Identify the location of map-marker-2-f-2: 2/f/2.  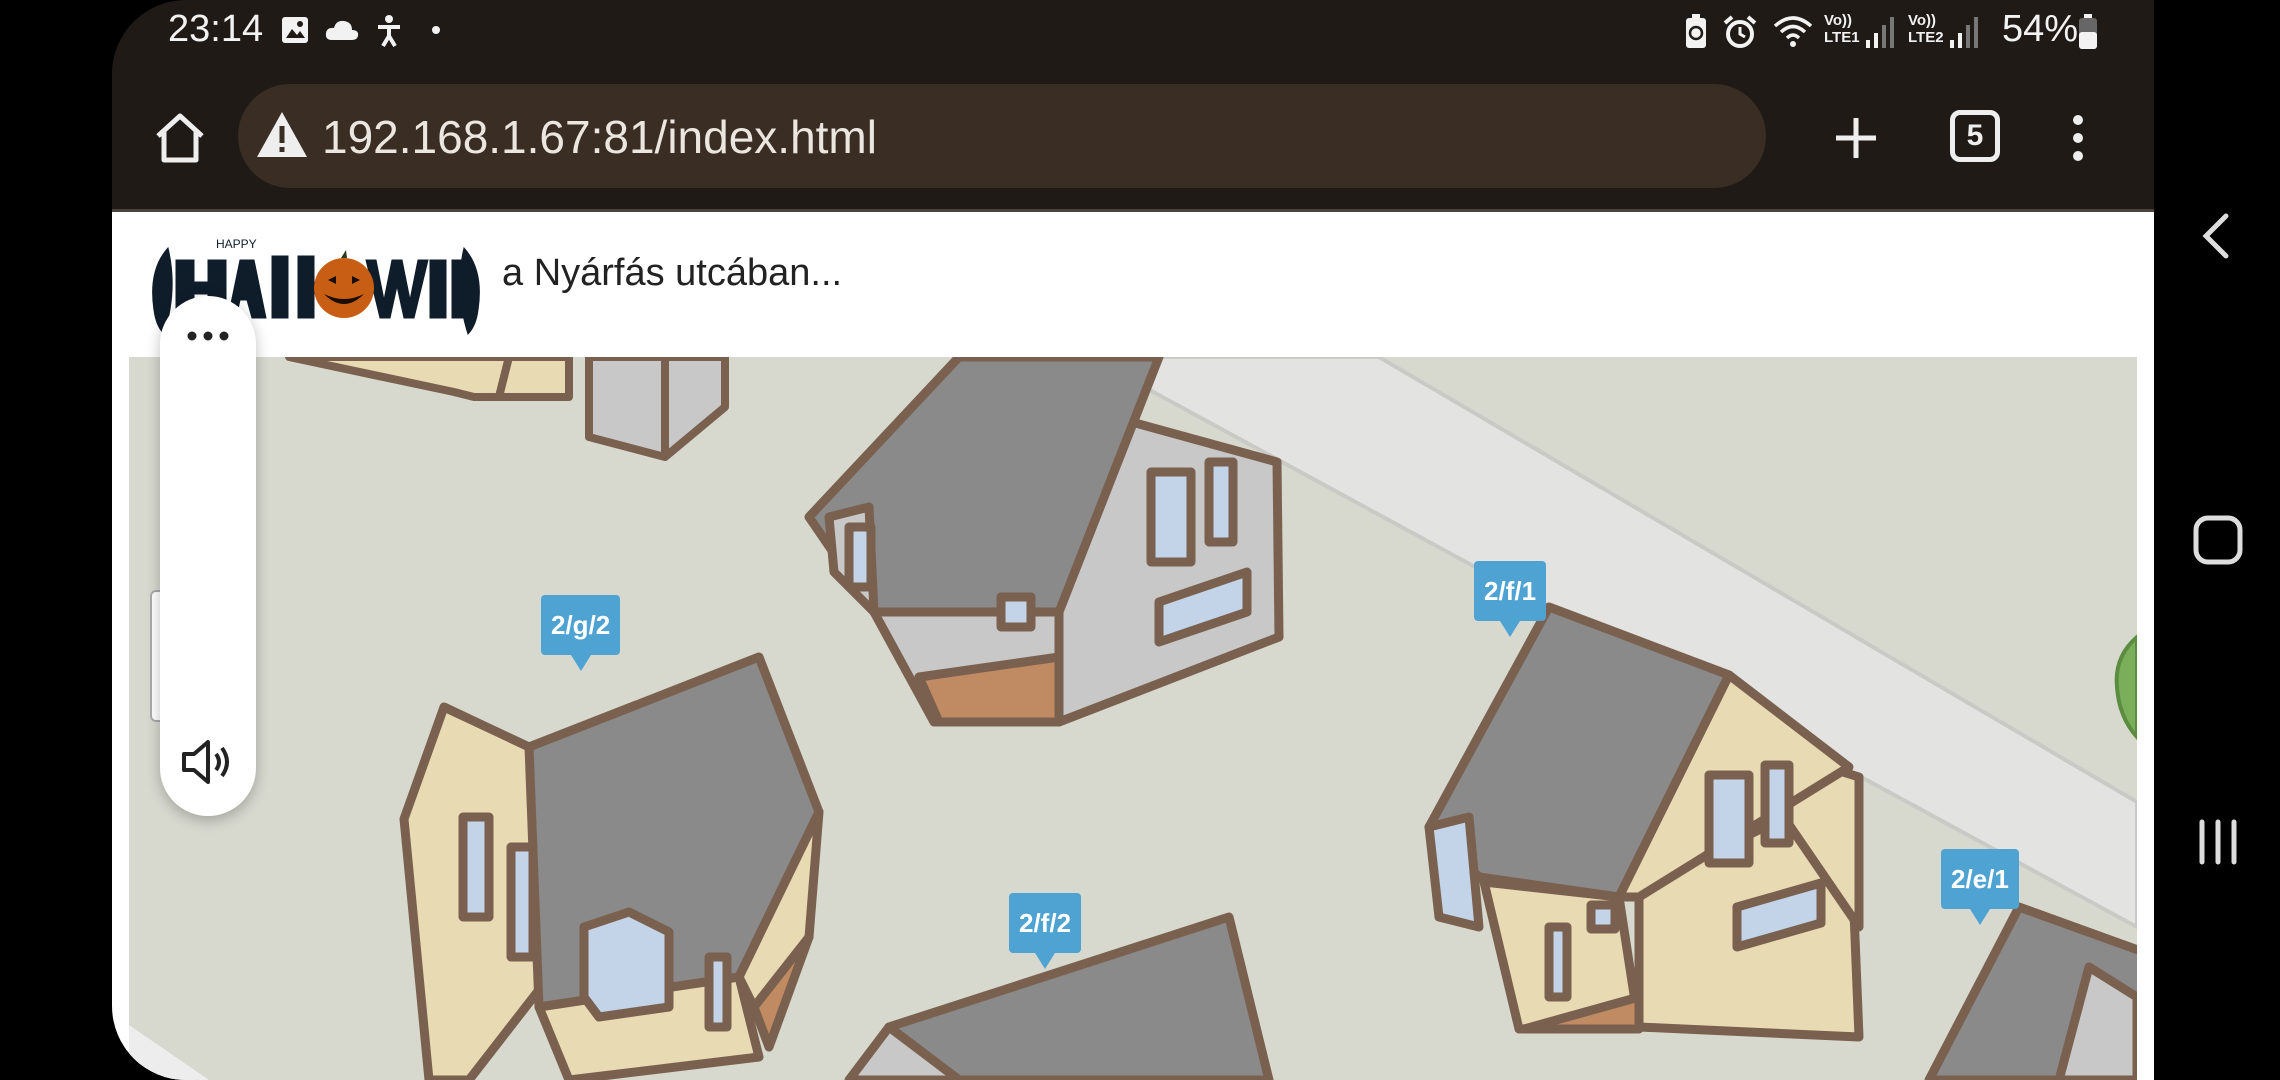
(1045, 931).